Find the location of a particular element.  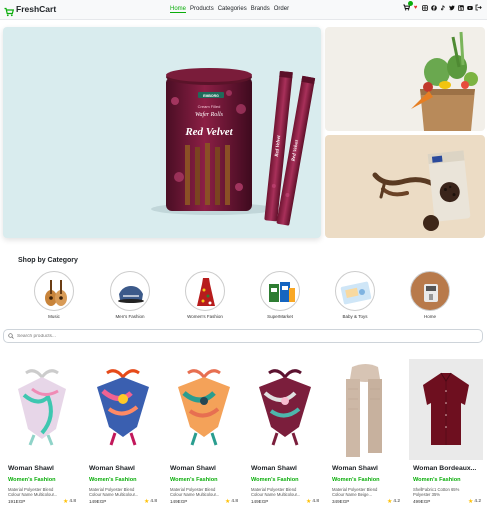

category-label: SuperMarket is located at coordinates (280, 316).